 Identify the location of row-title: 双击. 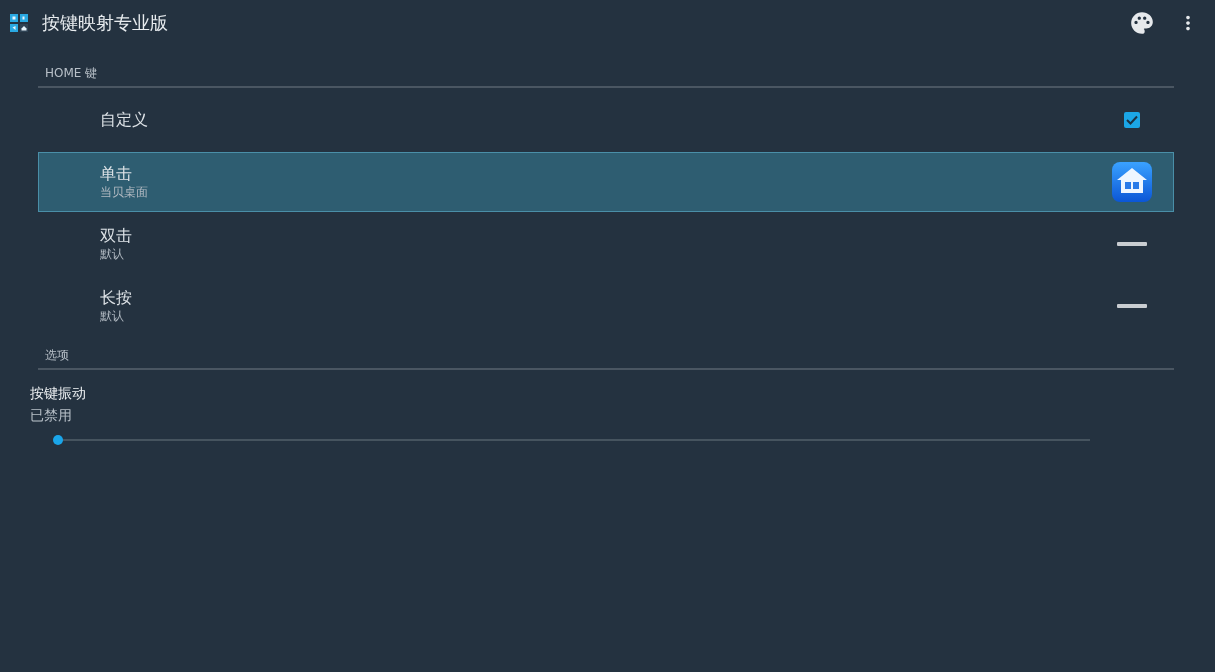
(116, 236).